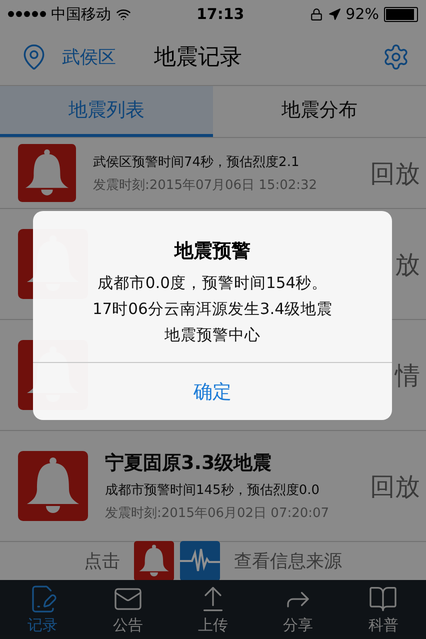  Describe the element at coordinates (212, 335) in the screenshot. I see `dialog-message: 地震预警中心` at that location.